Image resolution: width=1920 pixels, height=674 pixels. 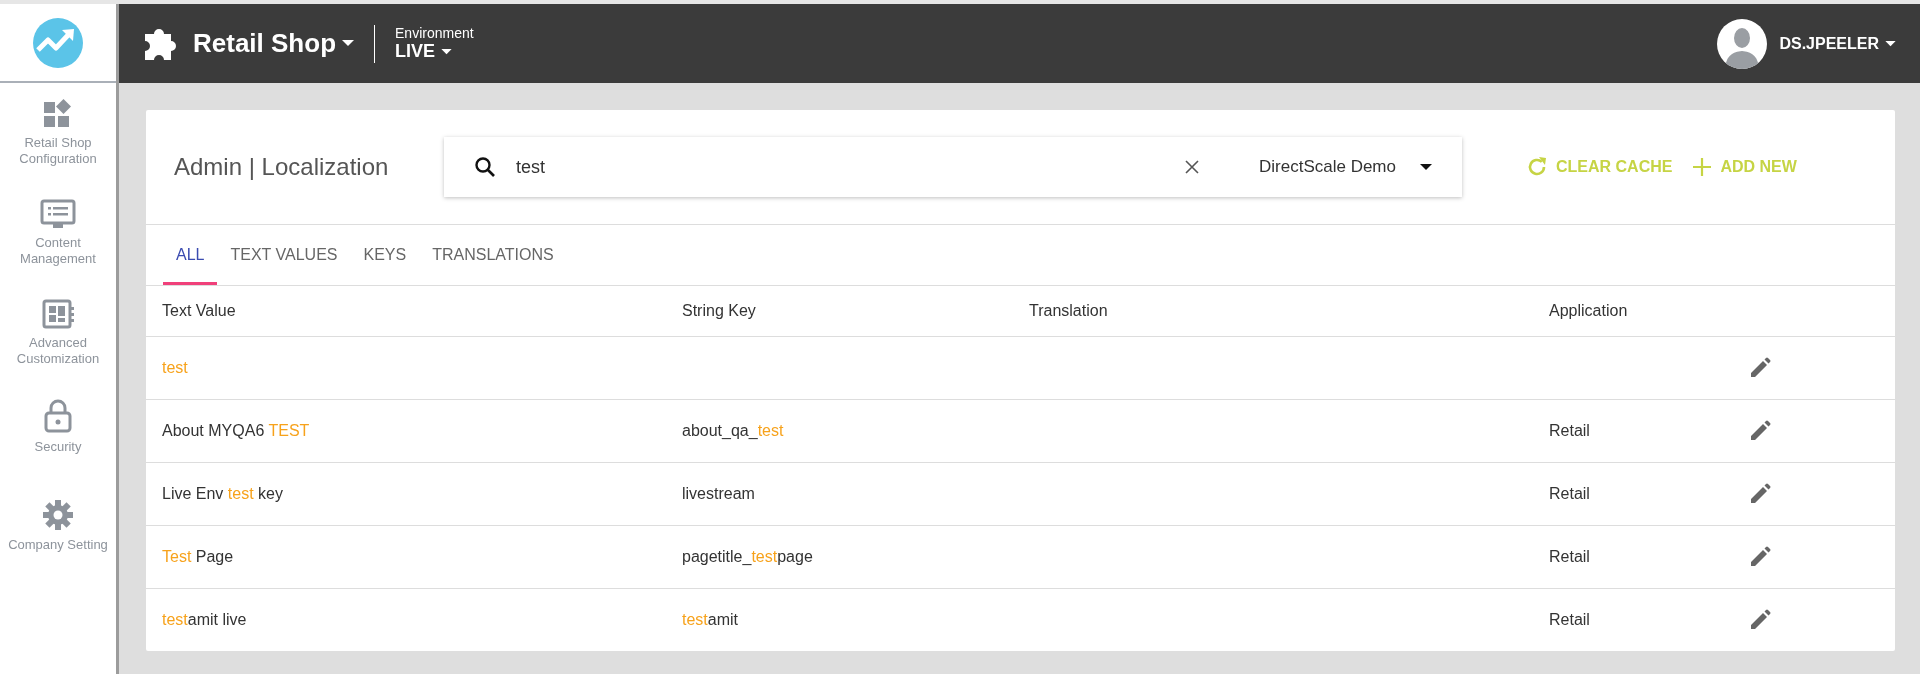 I want to click on sidebar-item: Retail Shop Configuration, so click(x=58, y=149).